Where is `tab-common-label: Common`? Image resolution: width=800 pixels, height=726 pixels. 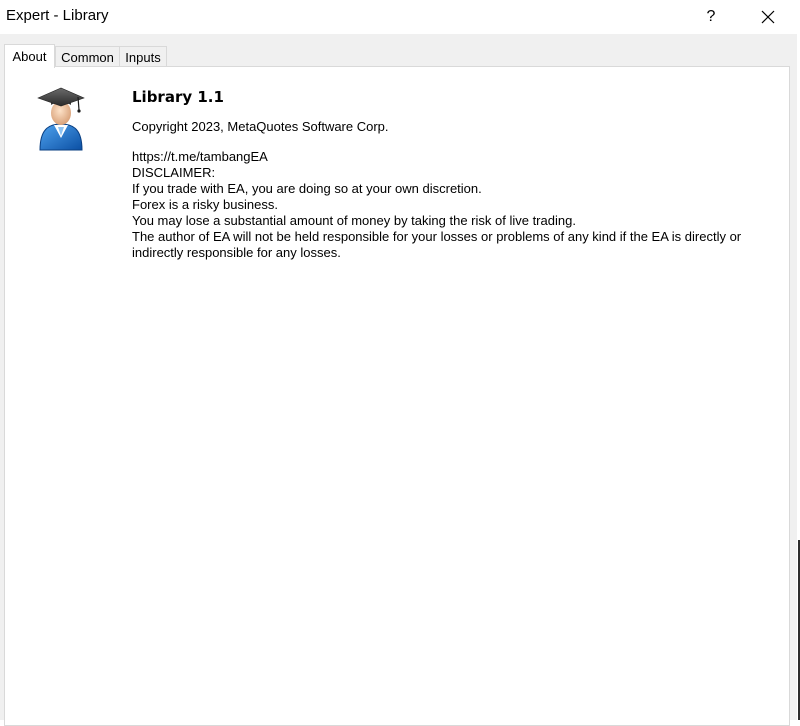 tab-common-label: Common is located at coordinates (87, 57).